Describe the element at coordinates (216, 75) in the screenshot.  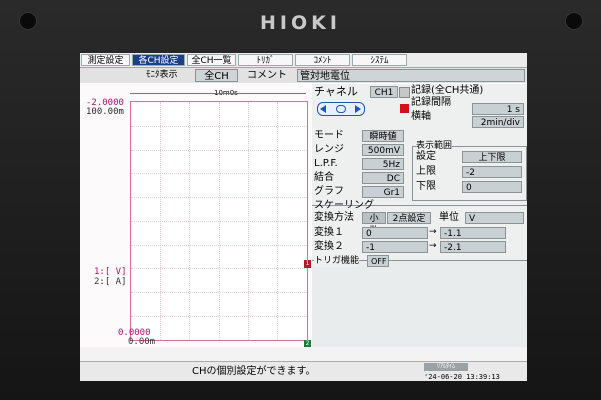
I see `monitor-select: 全CH` at that location.